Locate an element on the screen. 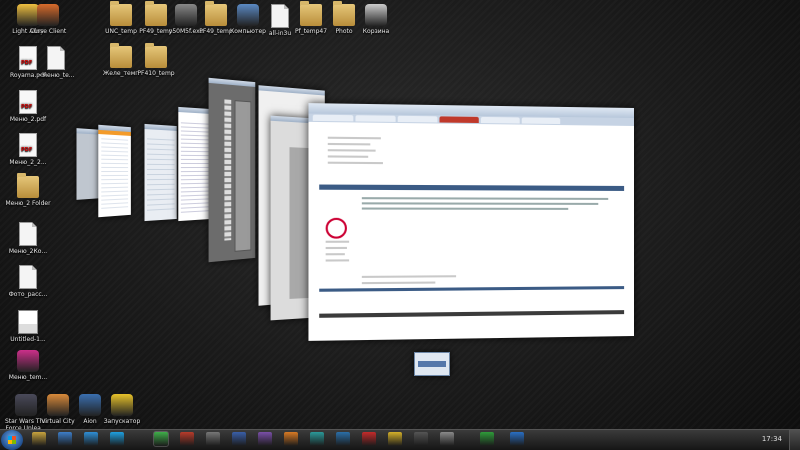 The width and height of the screenshot is (800, 450). taskbar-button-media is located at coordinates (65, 439).